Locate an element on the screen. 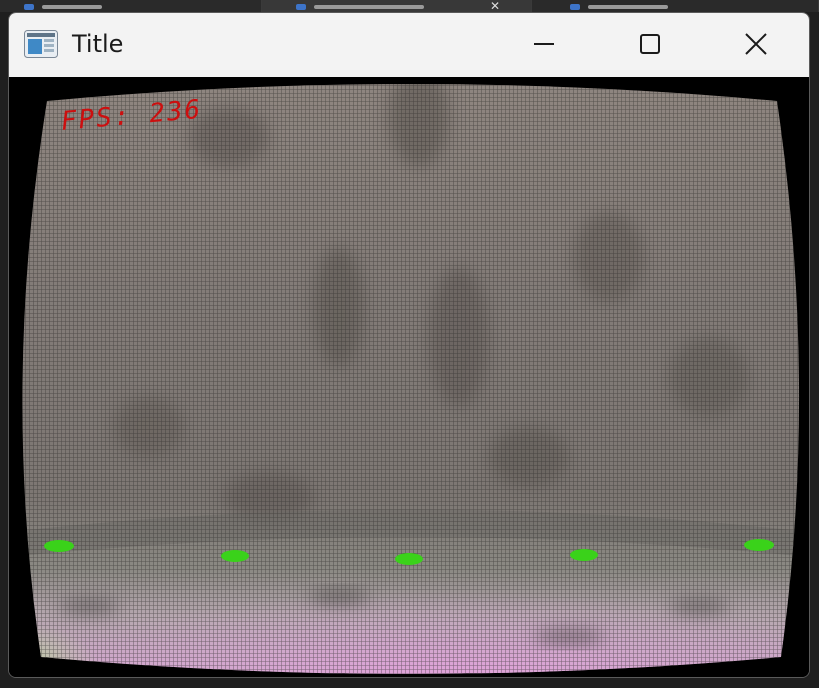 The image size is (819, 688). minimize-button is located at coordinates (544, 44).